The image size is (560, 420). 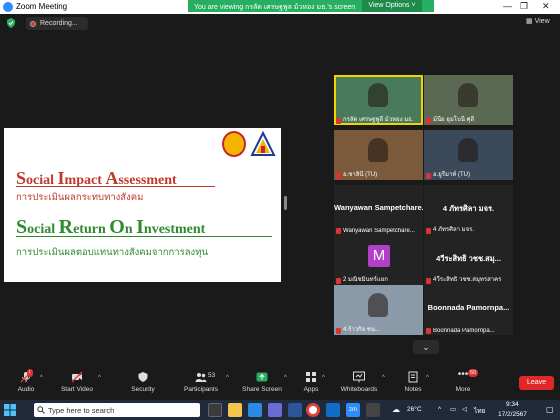 What do you see at coordinates (359, 377) in the screenshot?
I see `whiteboard-icon` at bounding box center [359, 377].